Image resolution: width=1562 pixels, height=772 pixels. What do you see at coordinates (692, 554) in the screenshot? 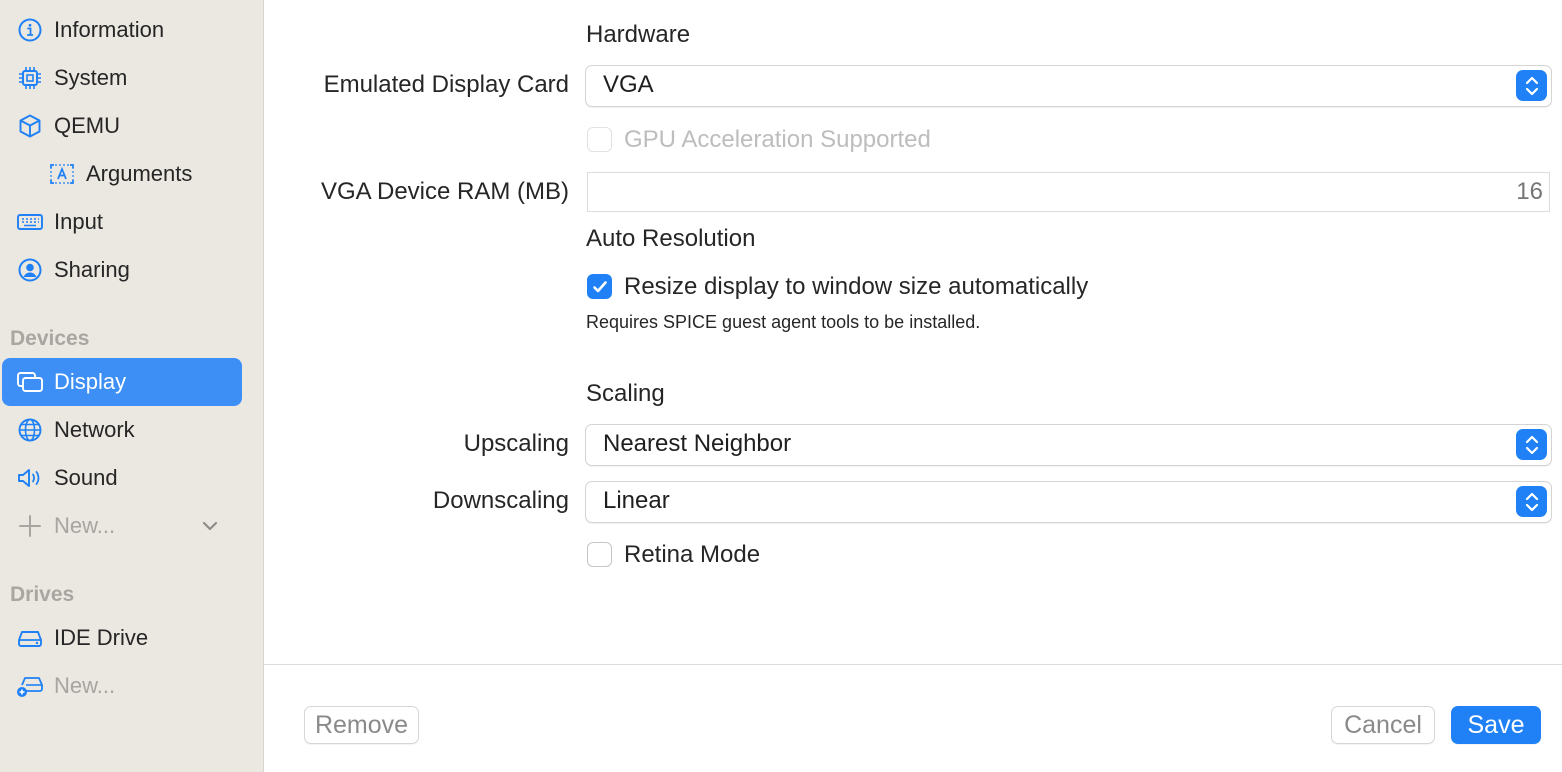
I see `retina-mode-label: Retina Mode` at bounding box center [692, 554].